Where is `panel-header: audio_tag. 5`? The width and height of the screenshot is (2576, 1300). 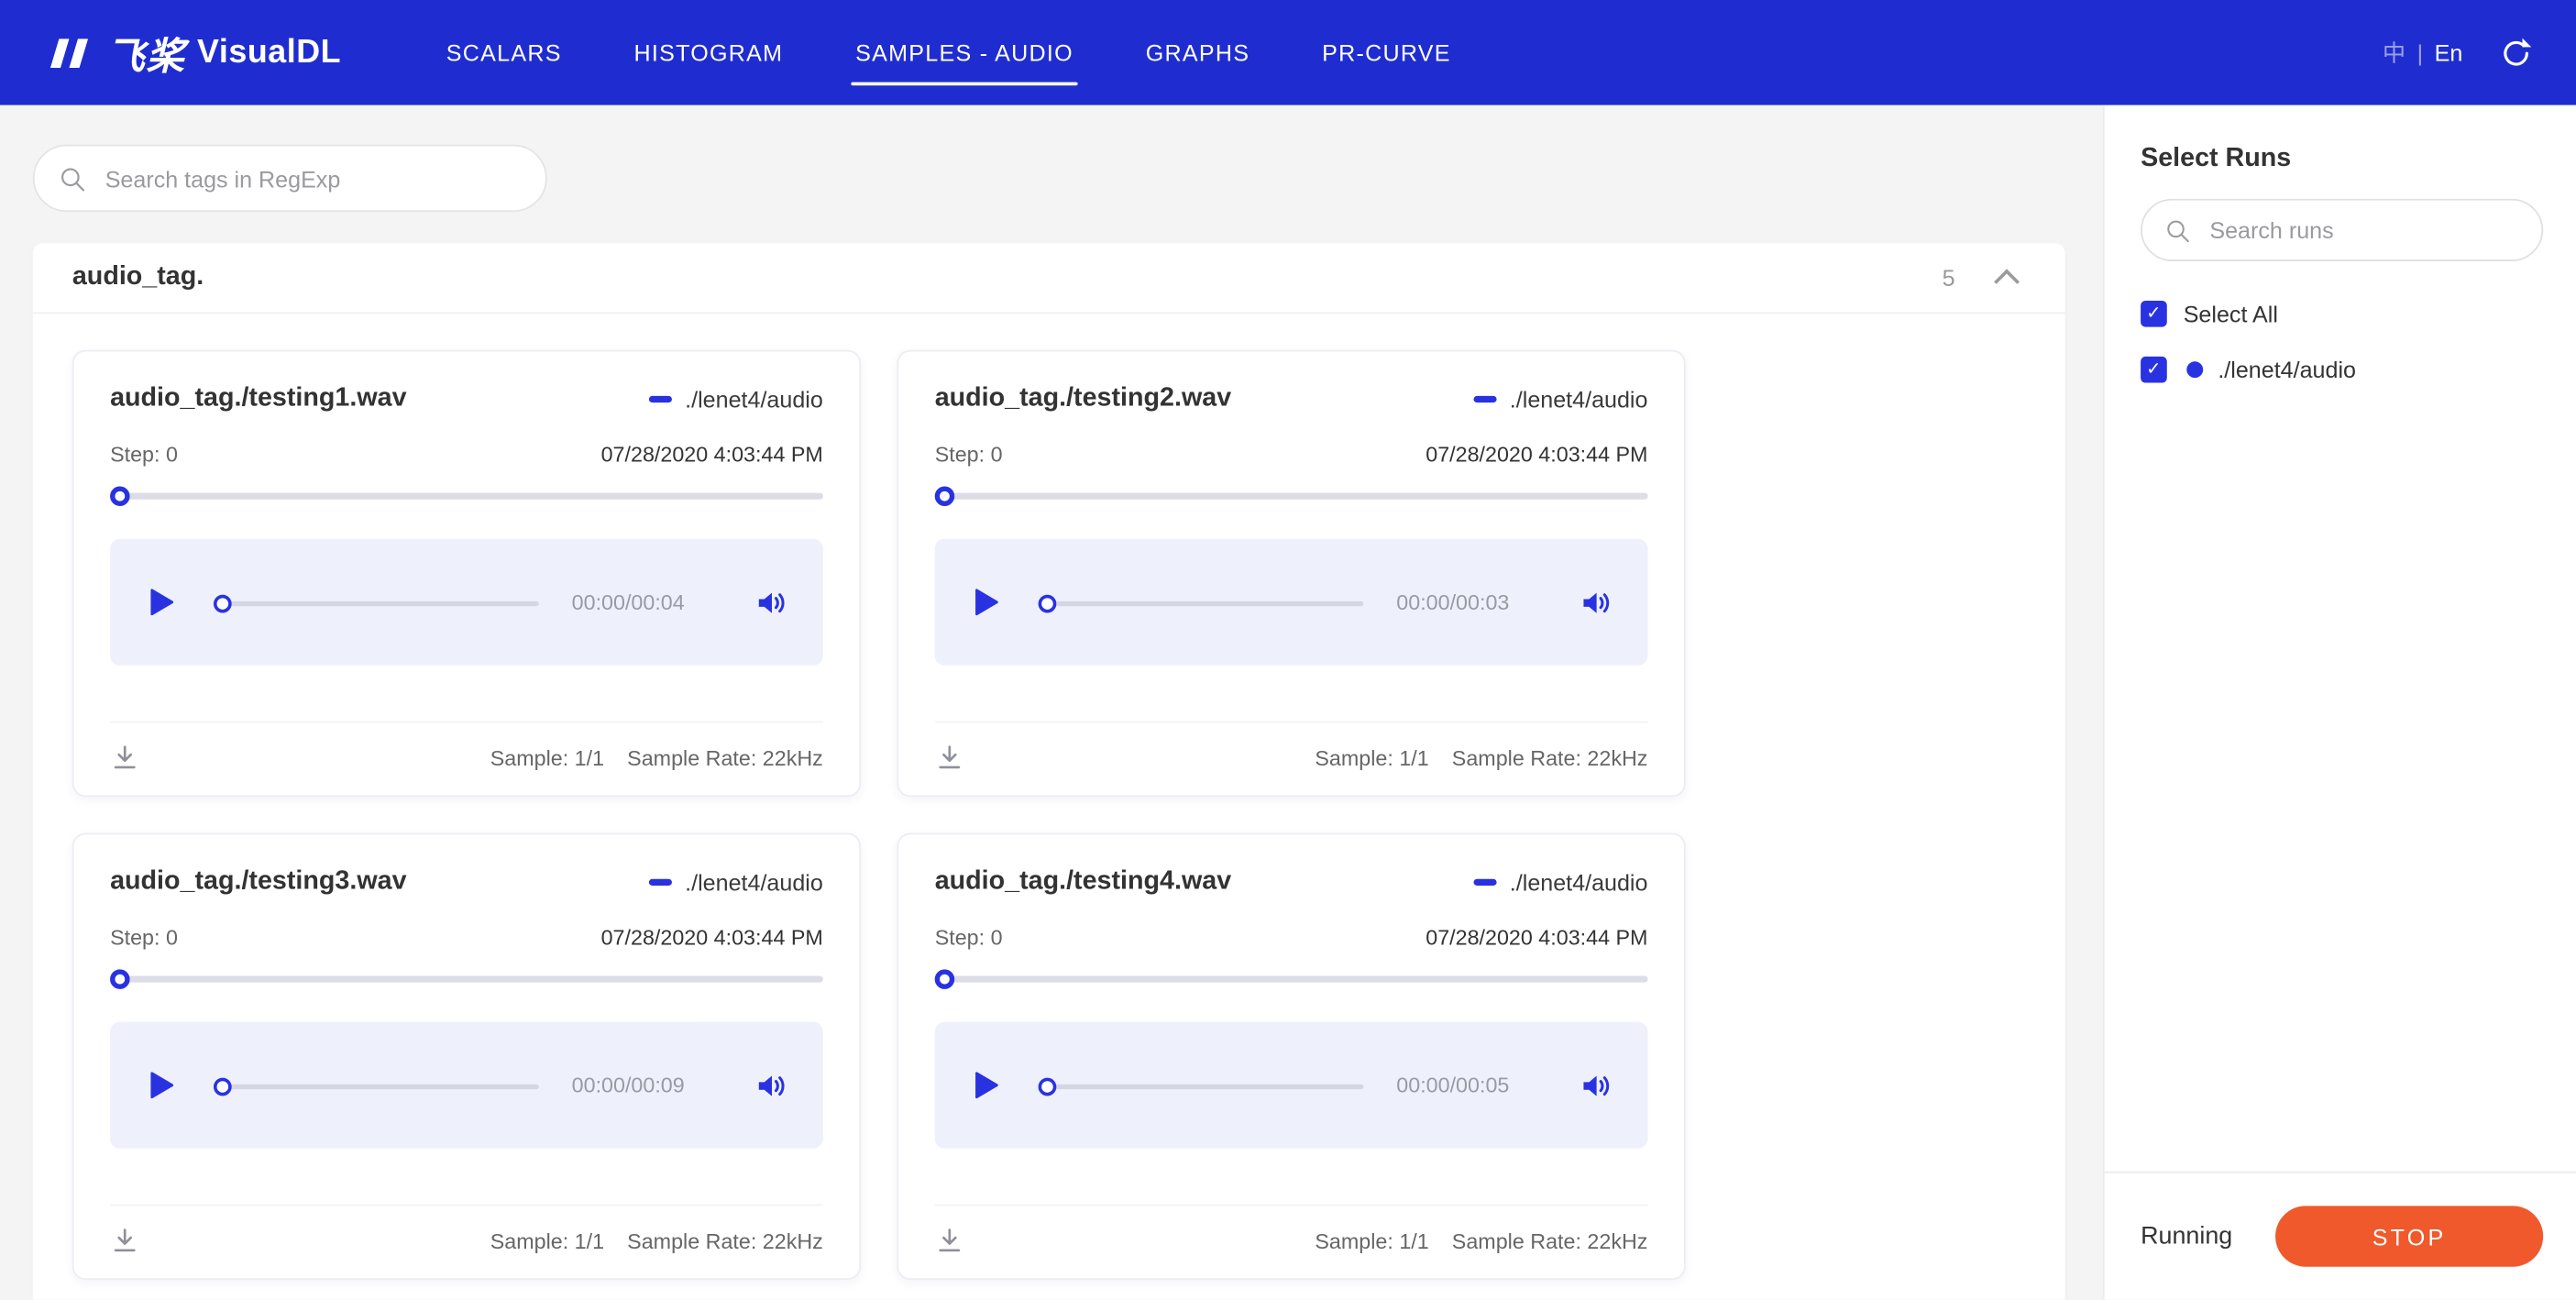
panel-header: audio_tag. 5 is located at coordinates (1048, 278).